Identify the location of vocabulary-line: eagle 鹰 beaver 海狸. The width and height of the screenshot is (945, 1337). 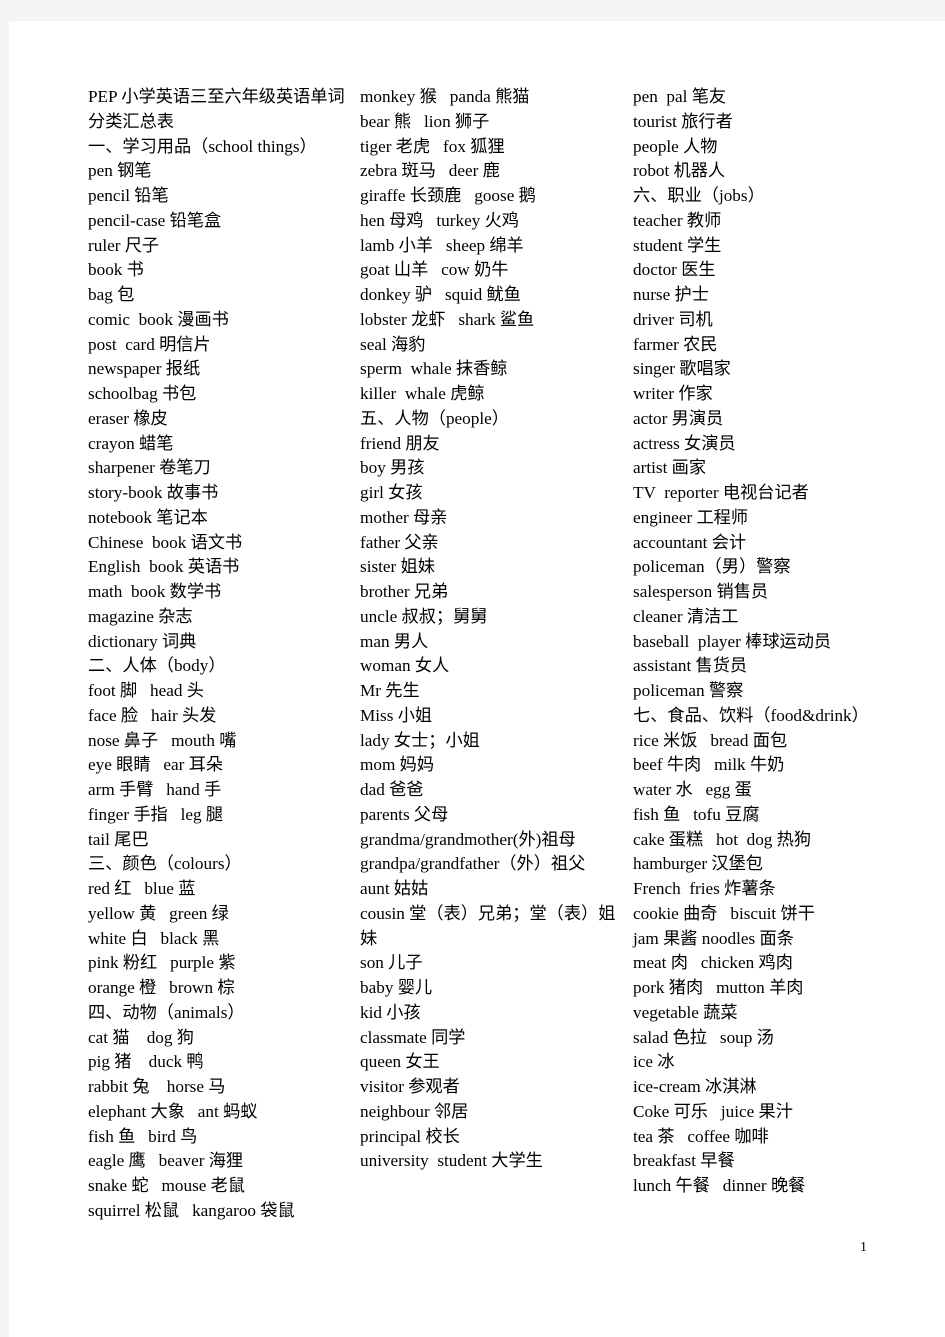
(166, 1161).